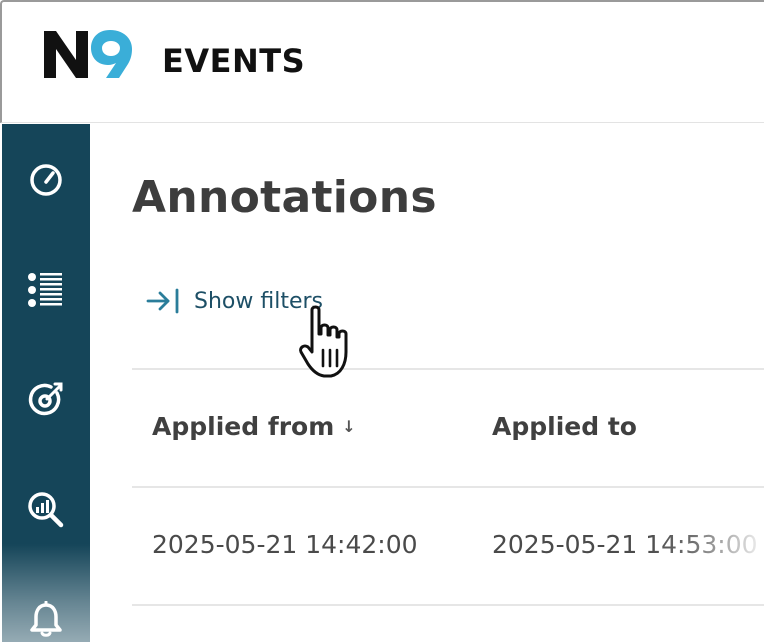 The image size is (764, 642). I want to click on app-title: EVENTS, so click(234, 61).